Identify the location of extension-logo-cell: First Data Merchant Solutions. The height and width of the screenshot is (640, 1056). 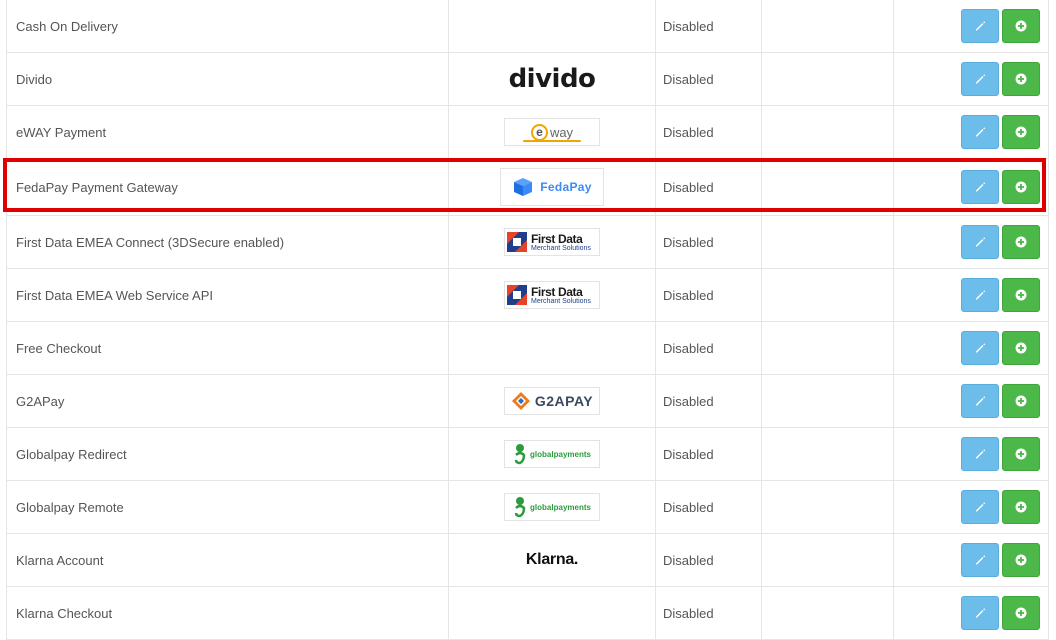
(552, 295).